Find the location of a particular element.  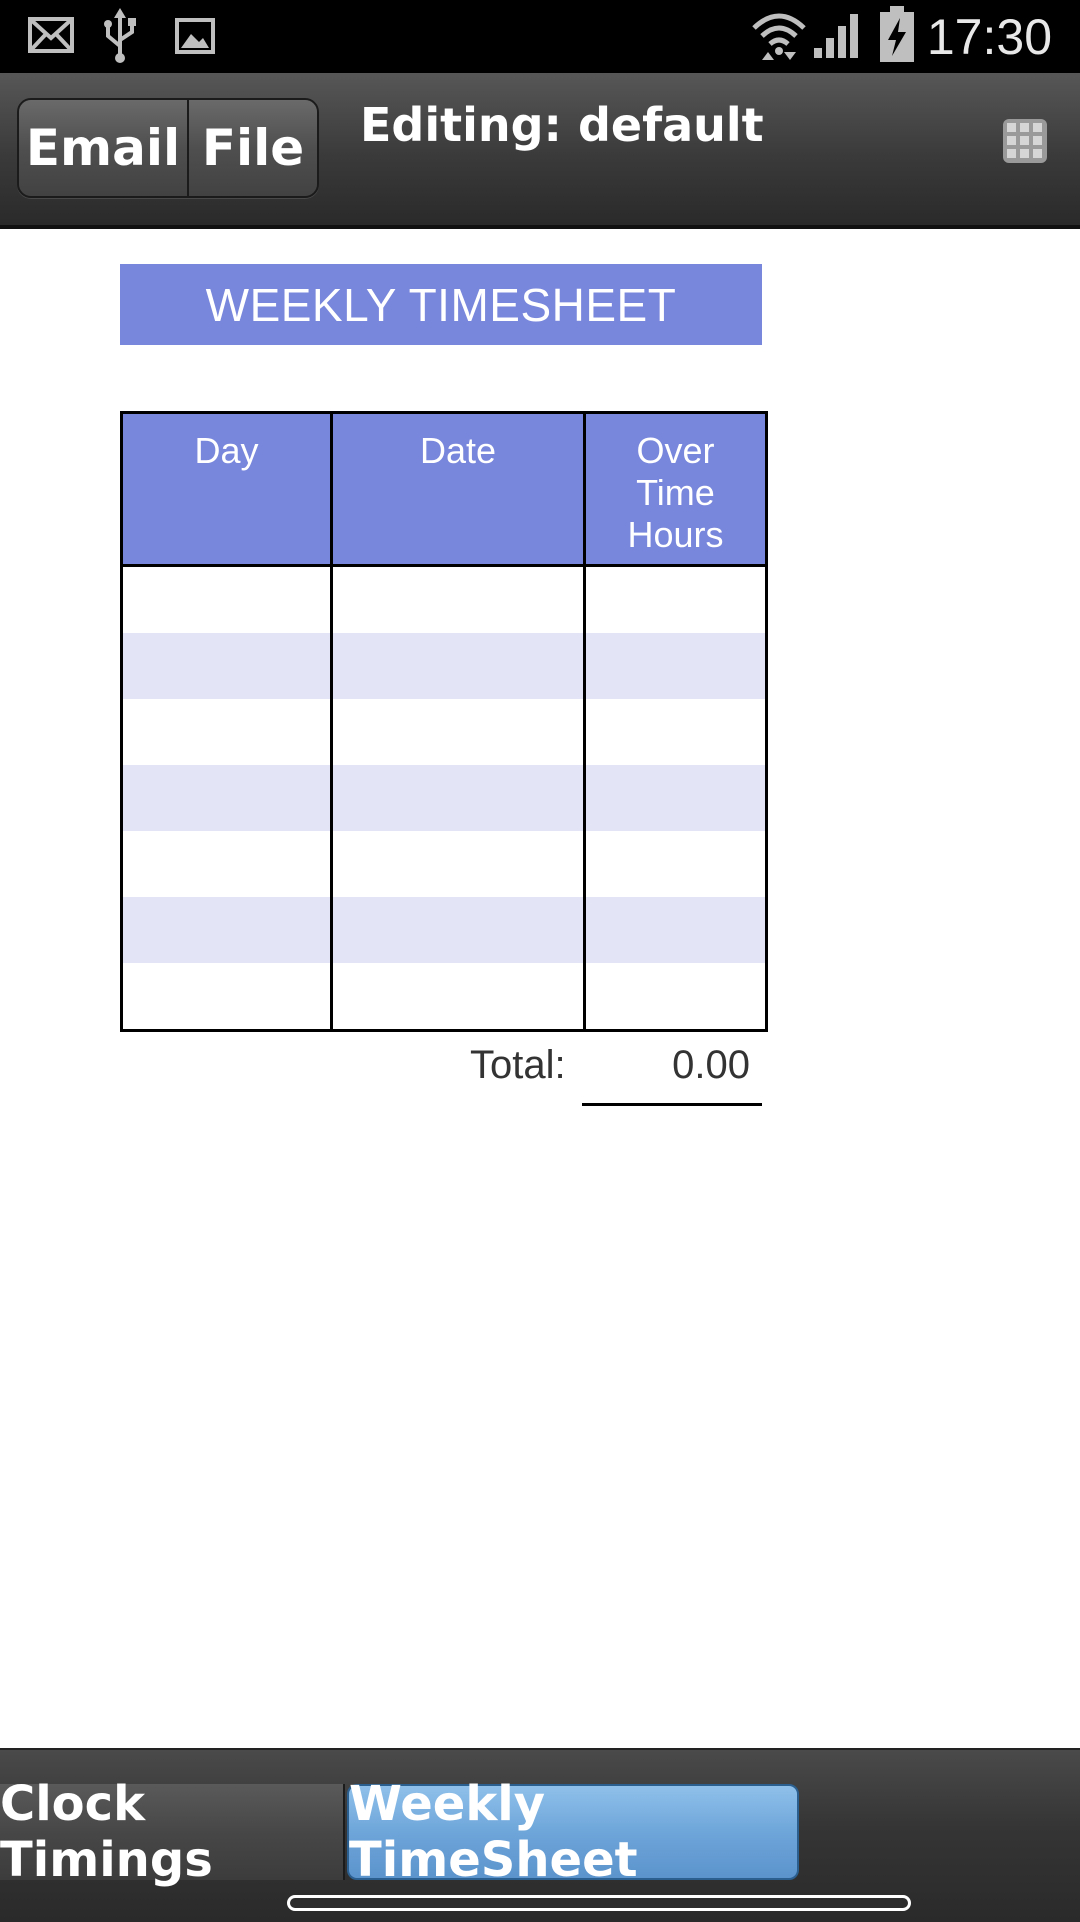

status-bar: 17:30 is located at coordinates (540, 36).